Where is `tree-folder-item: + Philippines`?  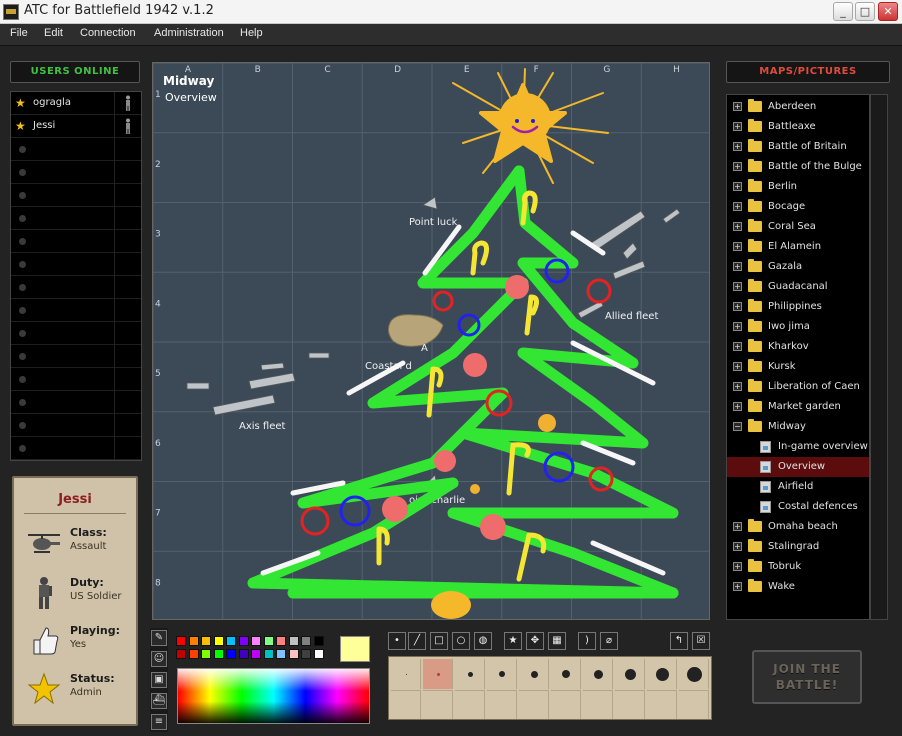
tree-folder-item: + Philippines is located at coordinates (798, 307).